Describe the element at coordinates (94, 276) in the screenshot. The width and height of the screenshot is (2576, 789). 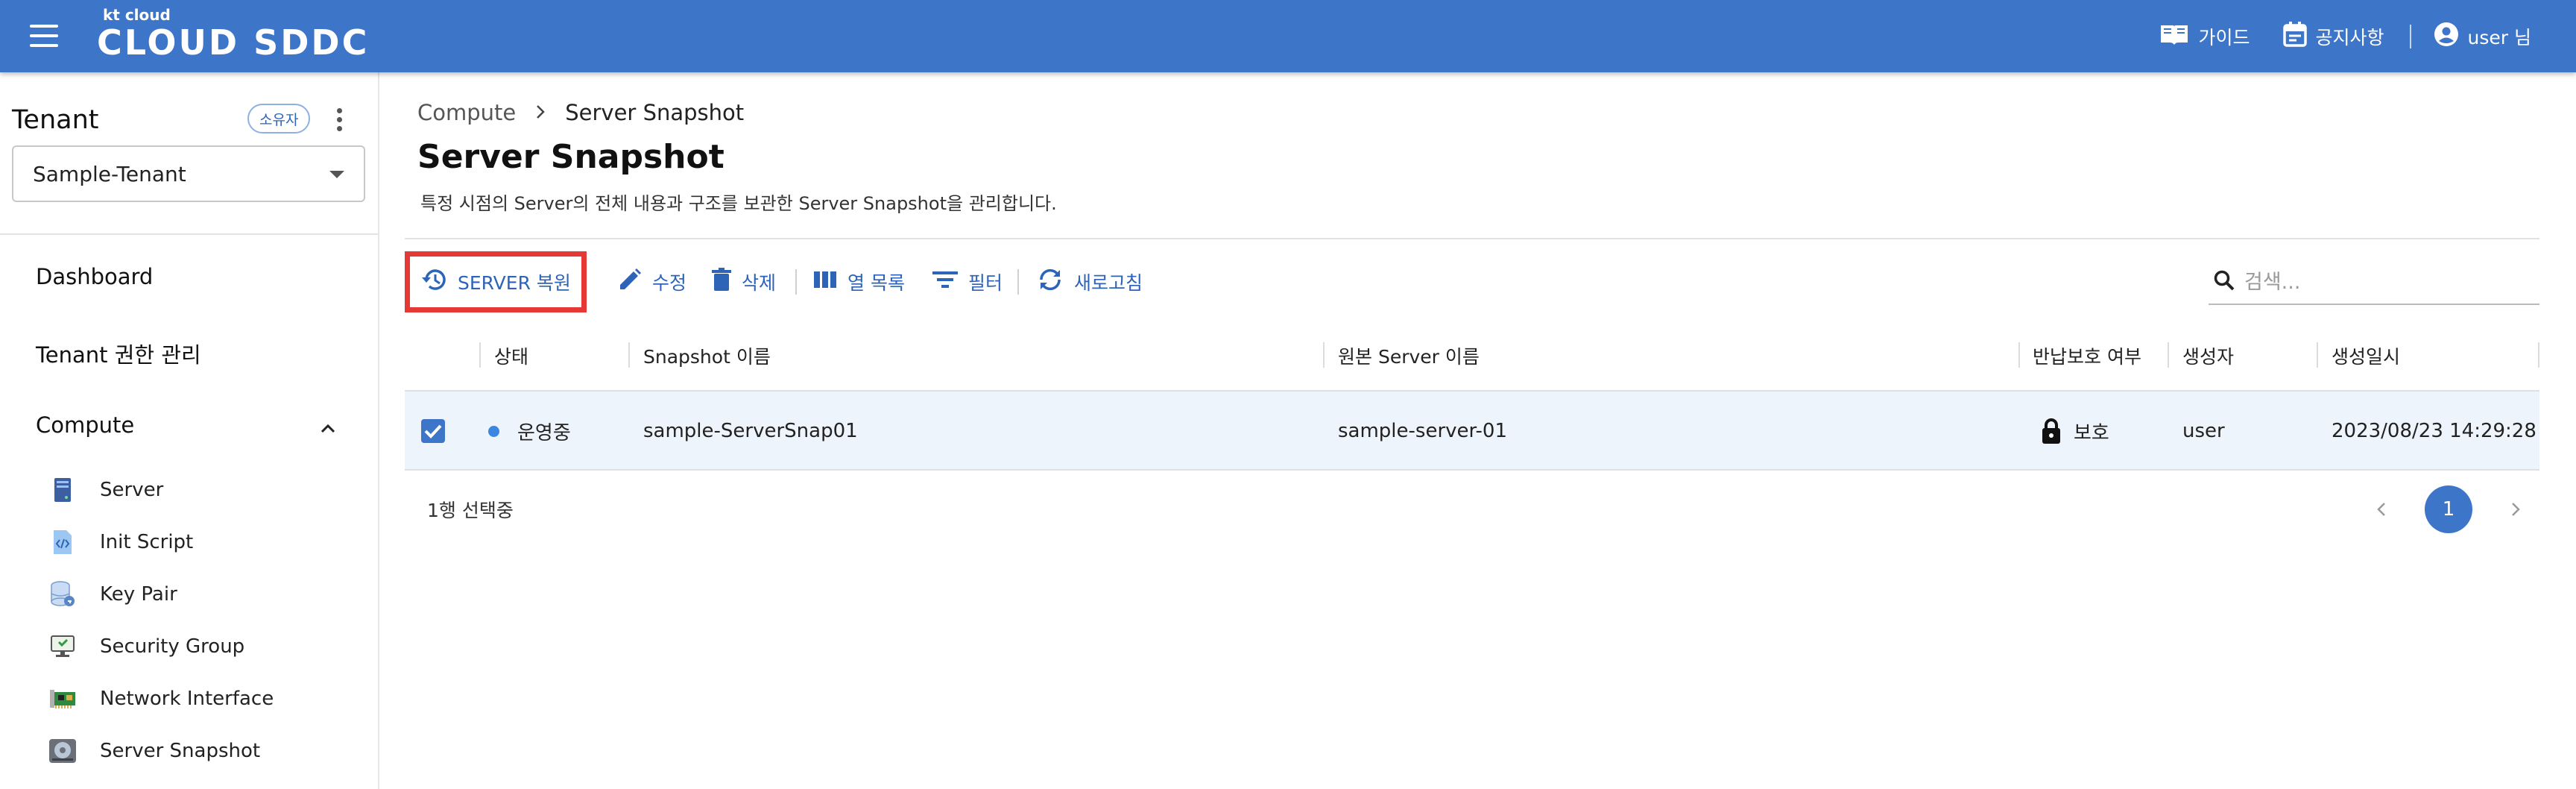
I see `nav-dashboard: Dashboard` at that location.